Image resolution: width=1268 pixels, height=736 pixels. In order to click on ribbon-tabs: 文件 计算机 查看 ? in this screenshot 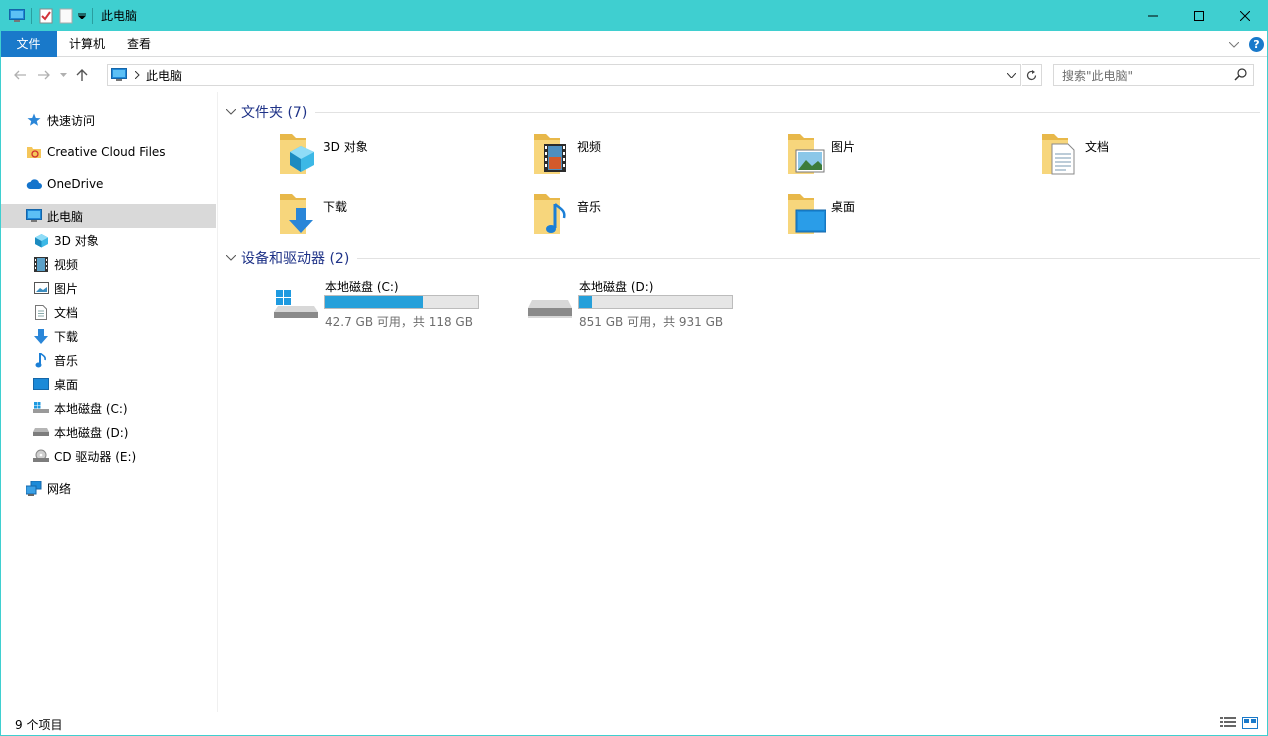, I will do `click(634, 43)`.